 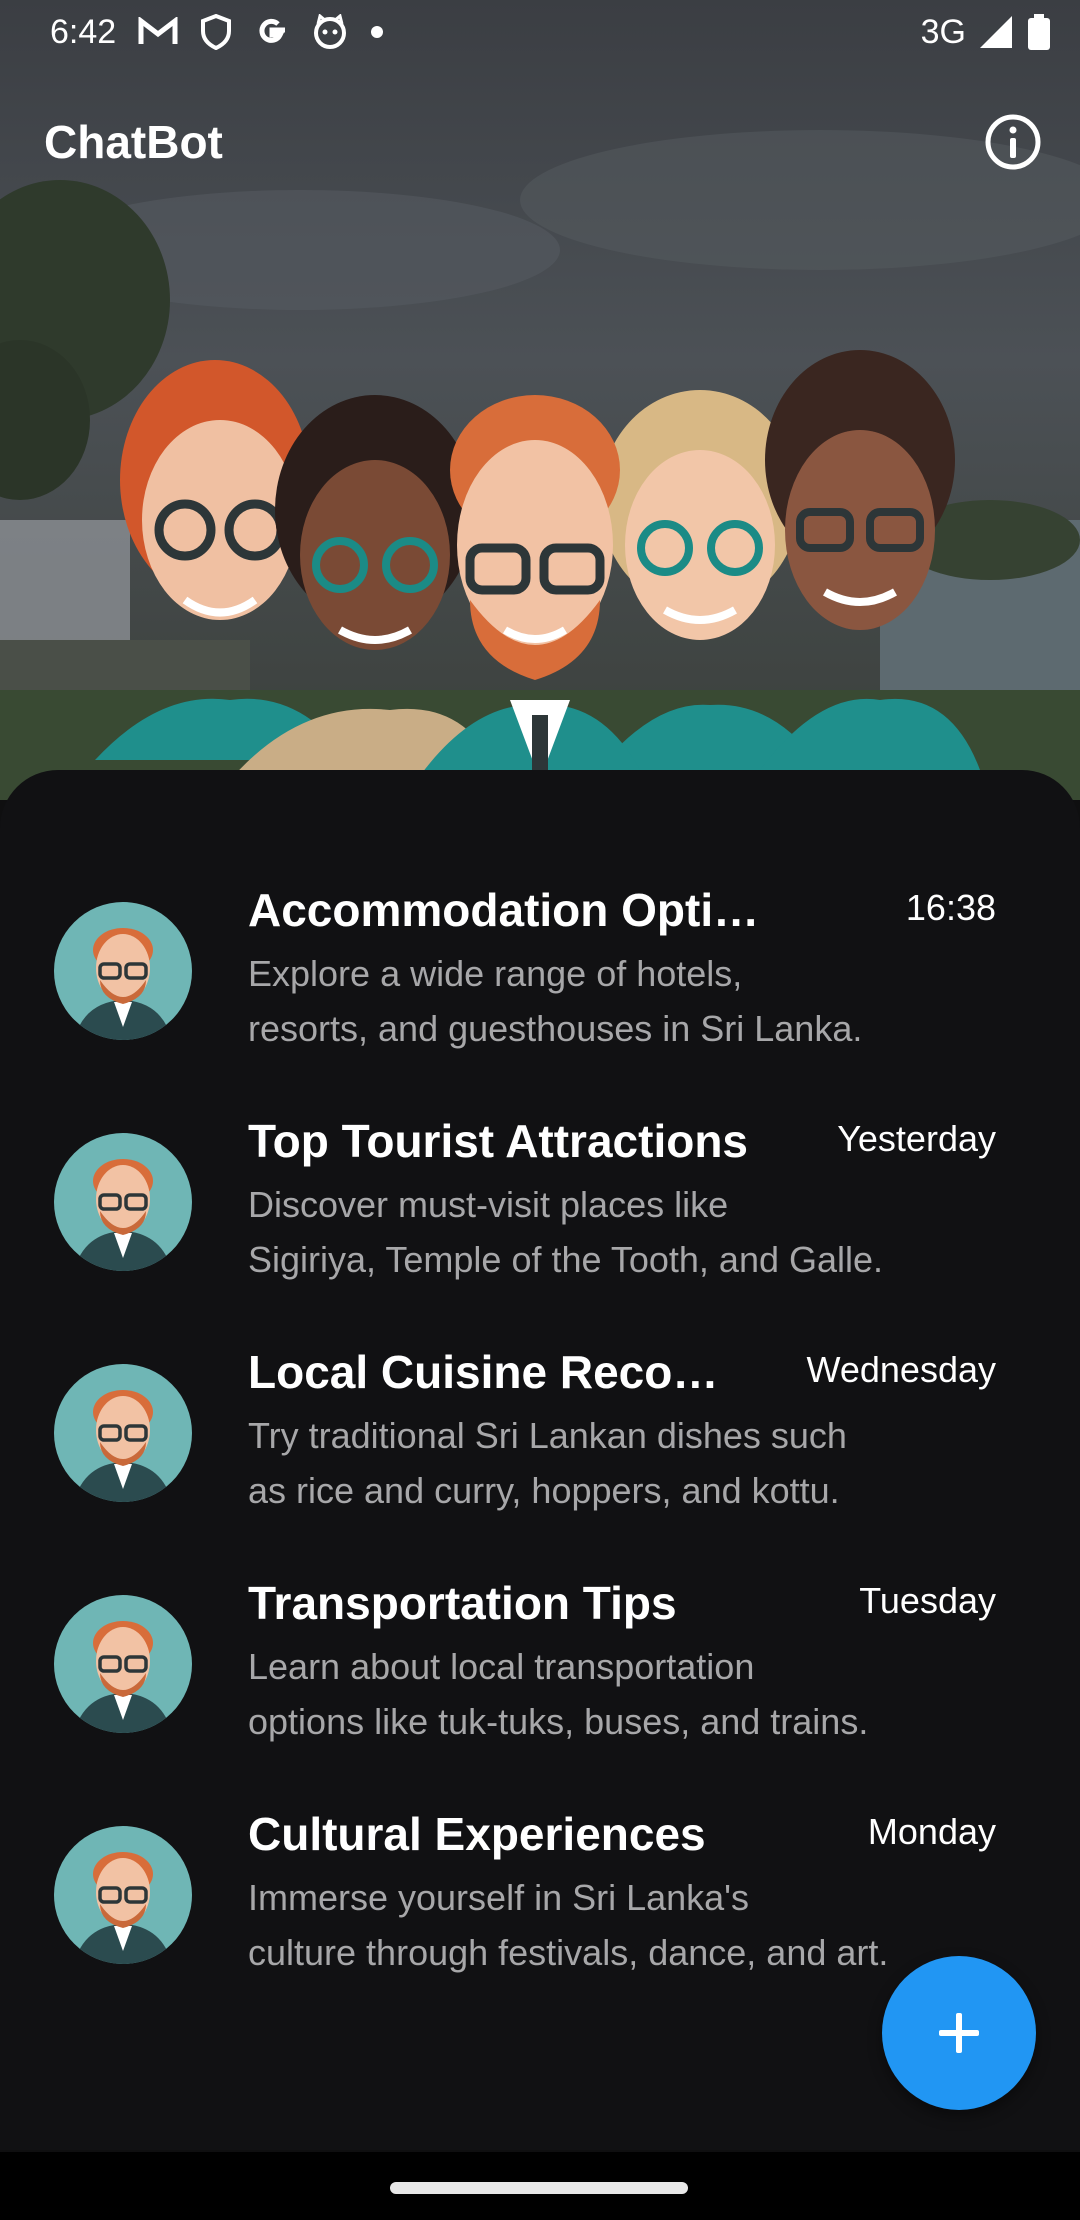 I want to click on status-time: 6:42, so click(x=83, y=31).